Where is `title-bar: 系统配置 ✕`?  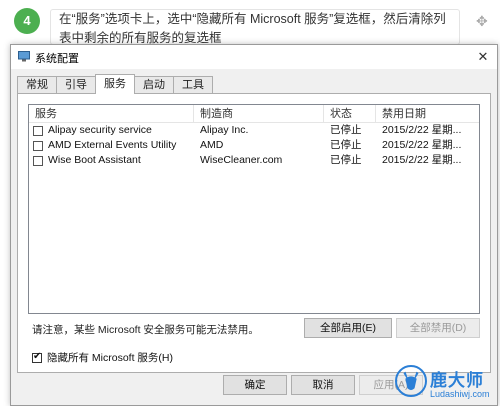
title-bar: 系统配置 ✕ is located at coordinates (254, 57).